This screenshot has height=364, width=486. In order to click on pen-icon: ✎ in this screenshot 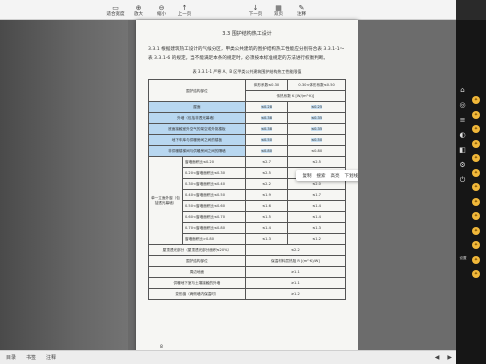, I will do `click(301, 8)`.